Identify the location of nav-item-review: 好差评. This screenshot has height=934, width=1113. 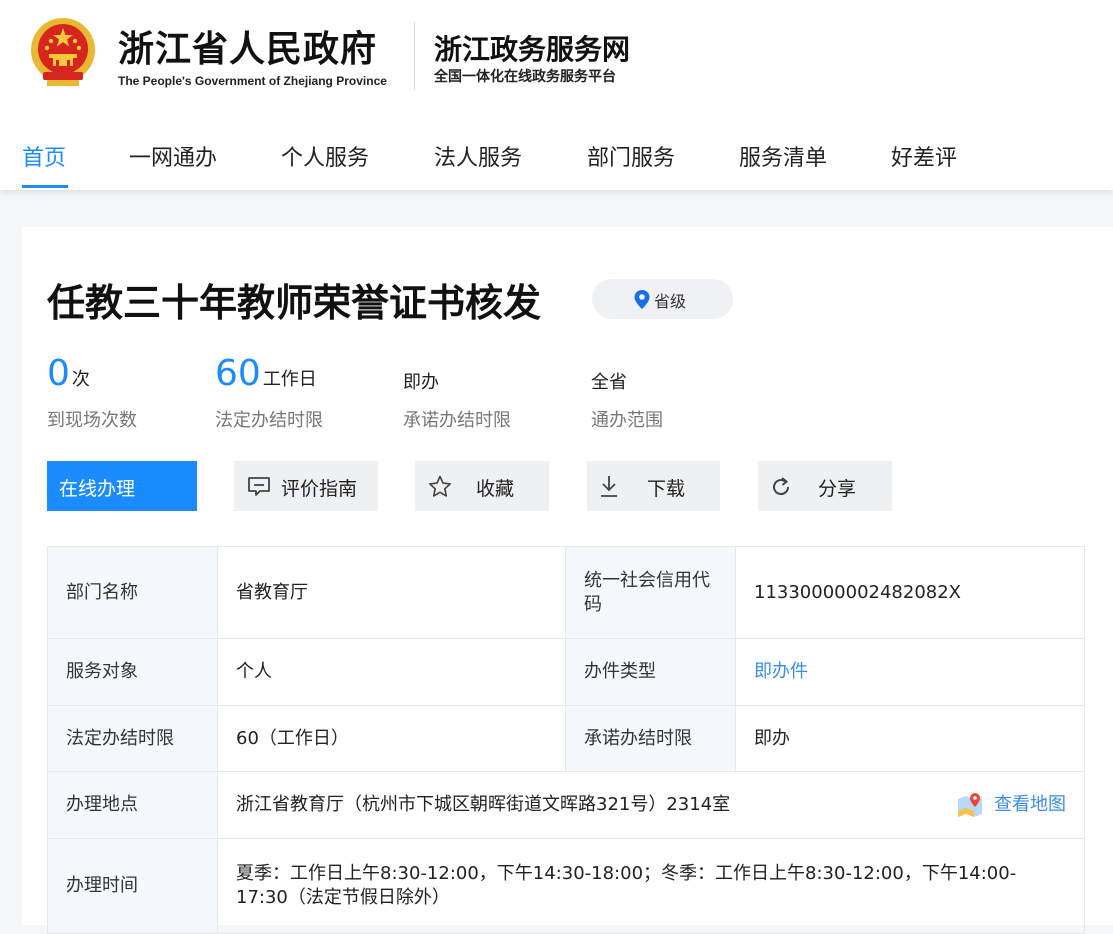
(924, 156).